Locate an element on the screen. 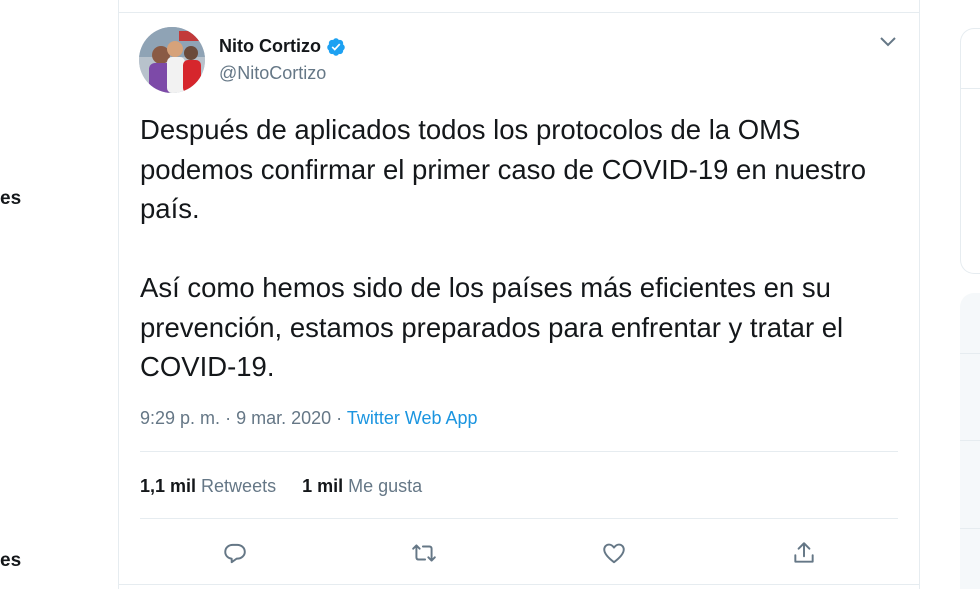 This screenshot has width=980, height=589. left-navigation: es es is located at coordinates (59, 294).